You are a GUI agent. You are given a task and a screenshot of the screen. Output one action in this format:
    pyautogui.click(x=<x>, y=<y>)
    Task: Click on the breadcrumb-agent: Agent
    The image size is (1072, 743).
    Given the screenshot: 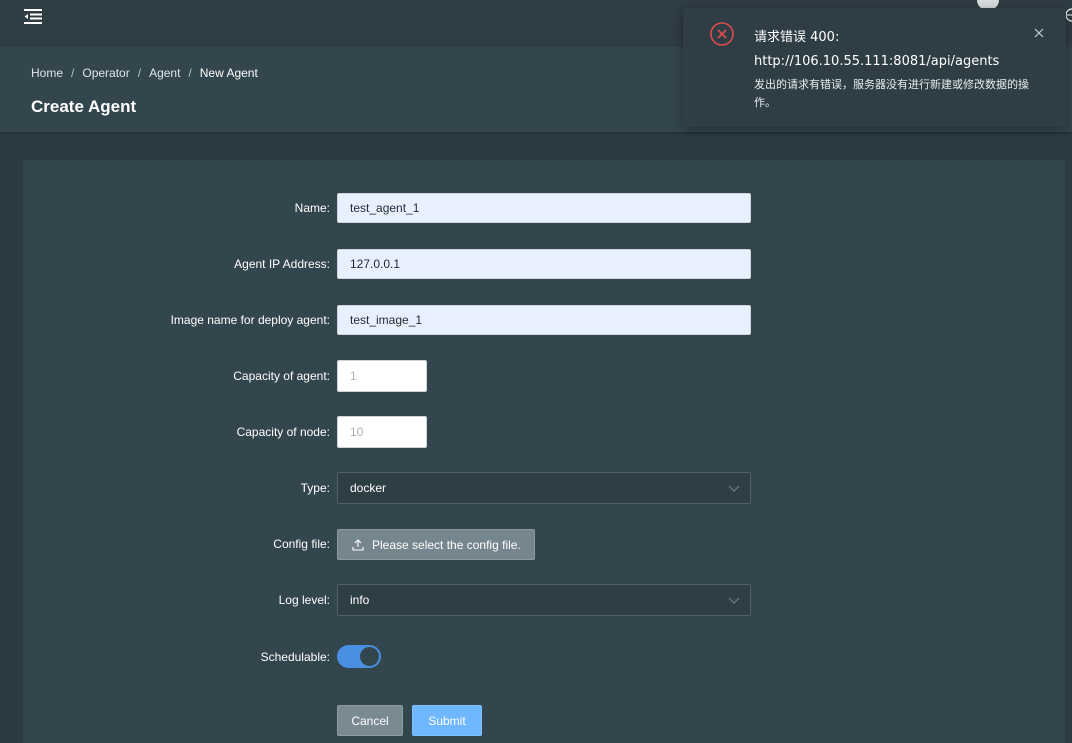 What is the action you would take?
    pyautogui.click(x=164, y=73)
    